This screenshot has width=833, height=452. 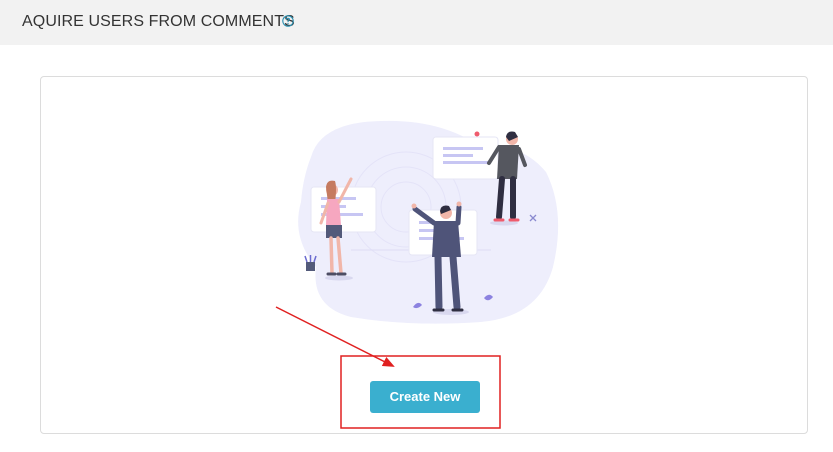 I want to click on page-header: AQUIRE USERS FROM COMMENTS, so click(x=416, y=22).